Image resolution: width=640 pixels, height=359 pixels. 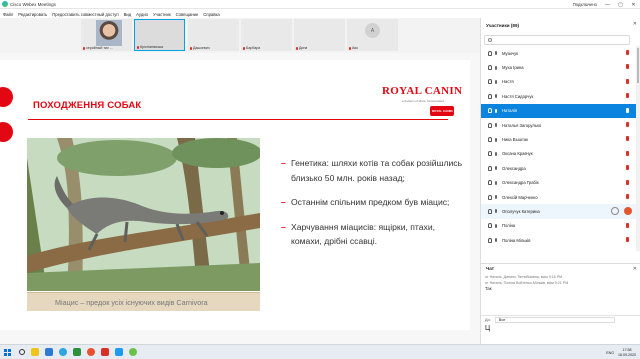 I want to click on window-controls: Подключено — ▢ ✕, so click(x=606, y=4).